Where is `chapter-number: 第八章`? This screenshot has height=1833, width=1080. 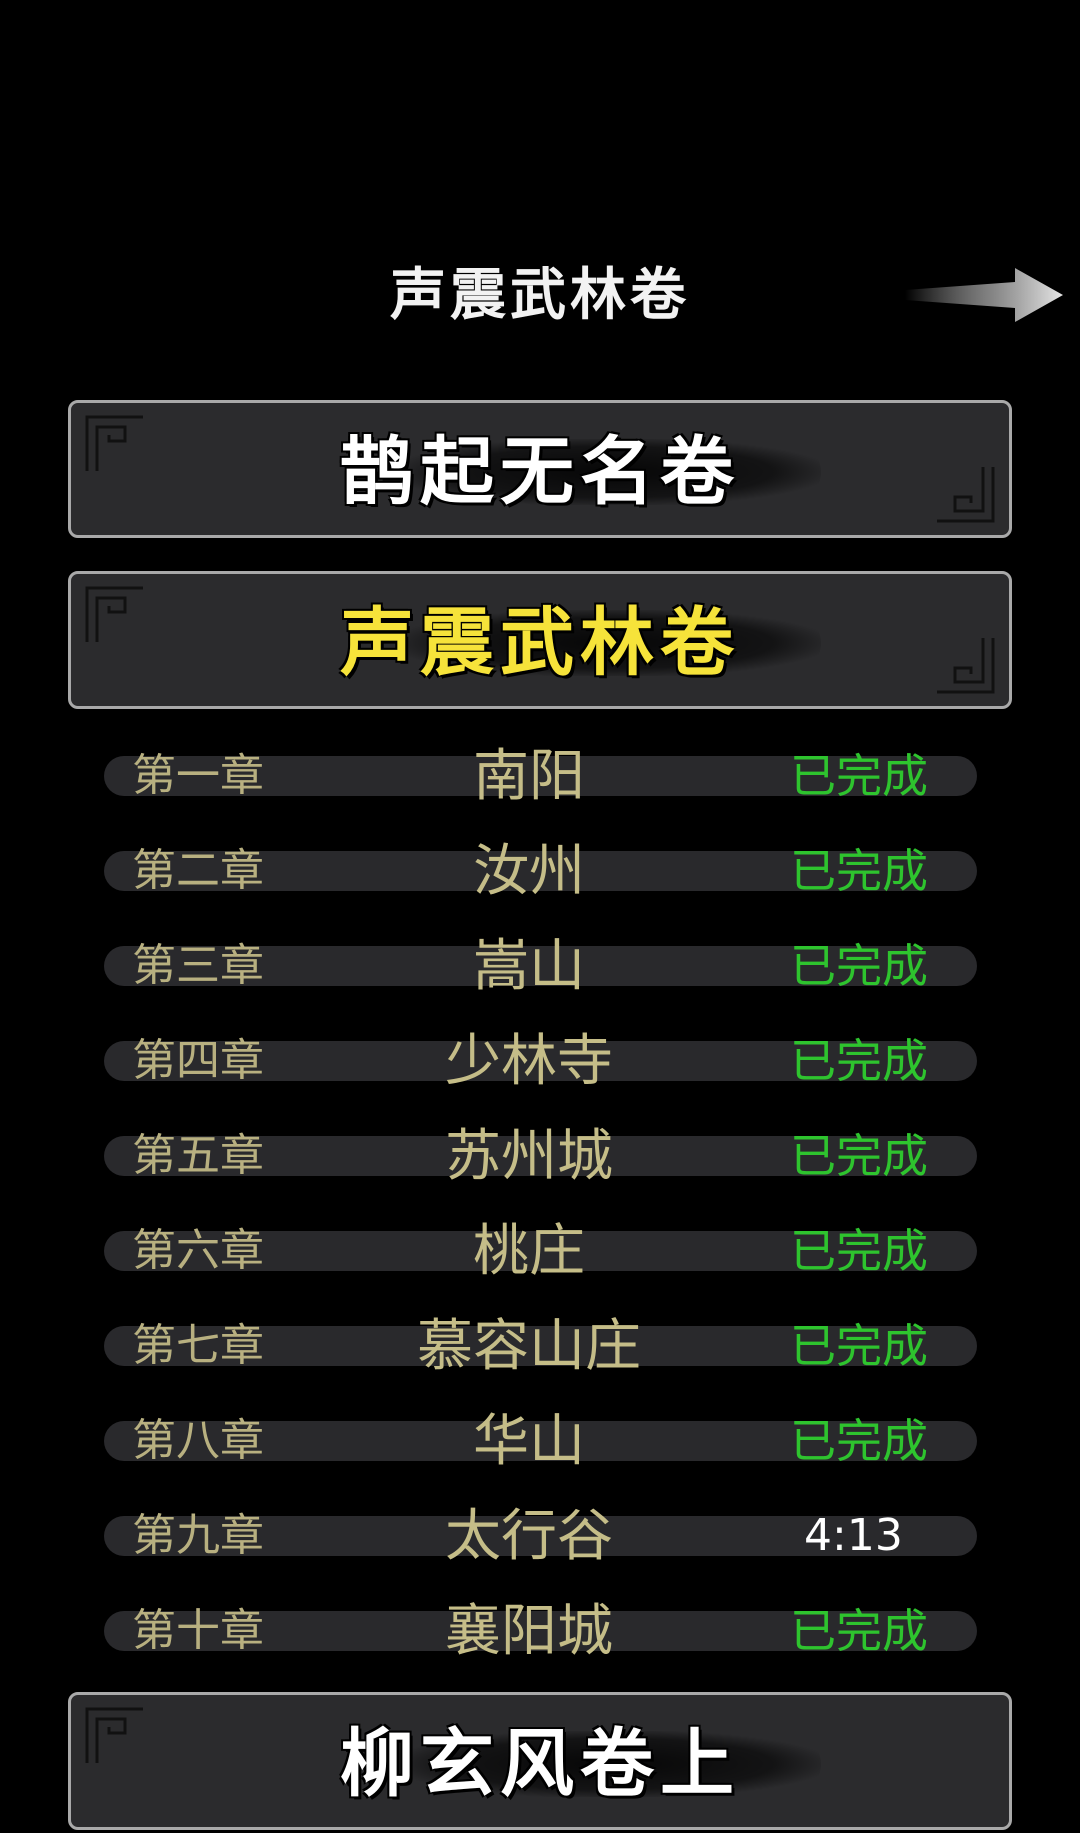 chapter-number: 第八章 is located at coordinates (198, 1440).